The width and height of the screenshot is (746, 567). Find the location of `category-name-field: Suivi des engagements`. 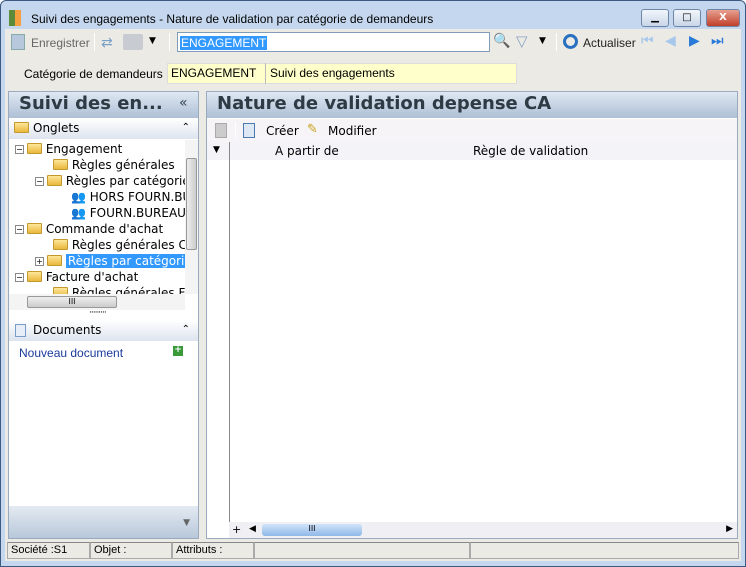

category-name-field: Suivi des engagements is located at coordinates (332, 73).